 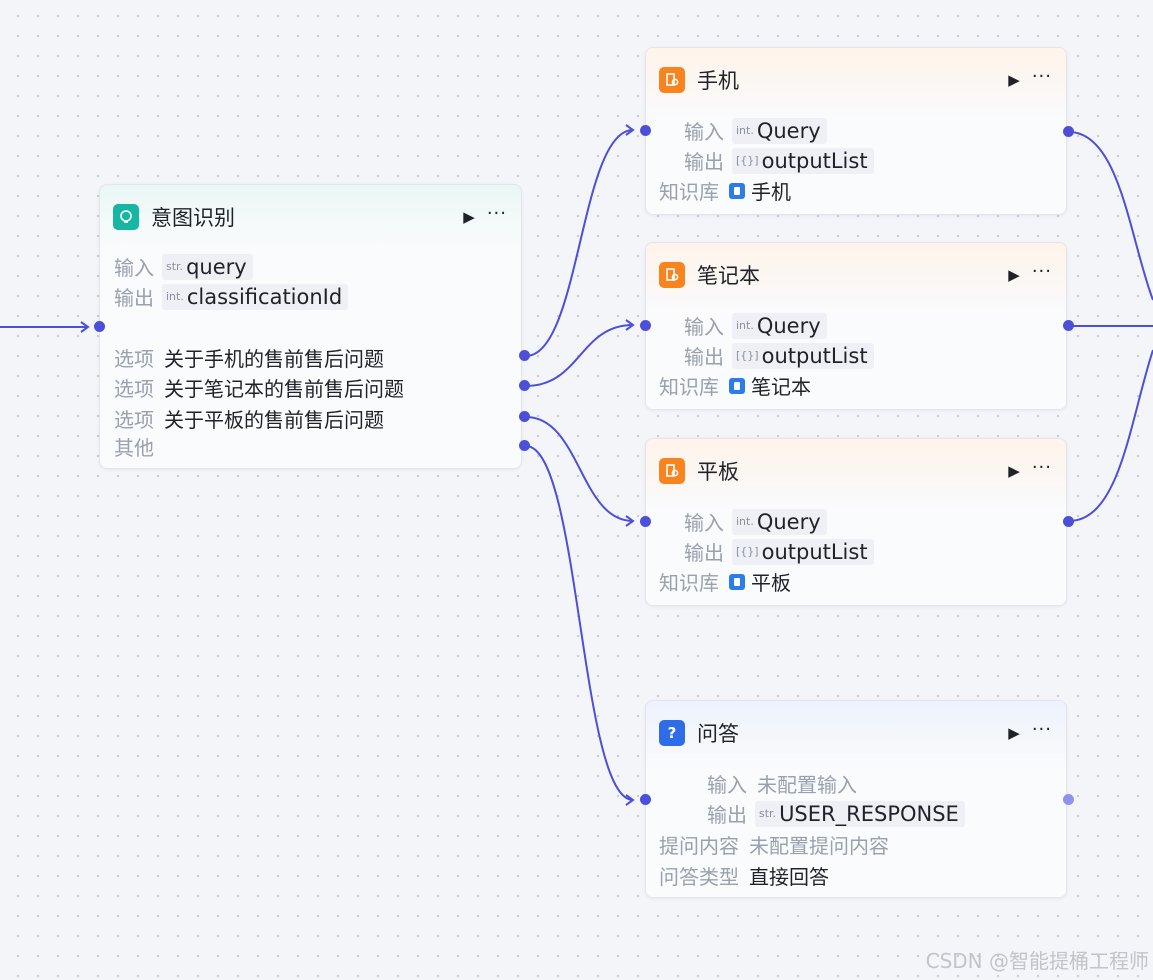 I want to click on option-port-tablet, so click(x=524, y=416).